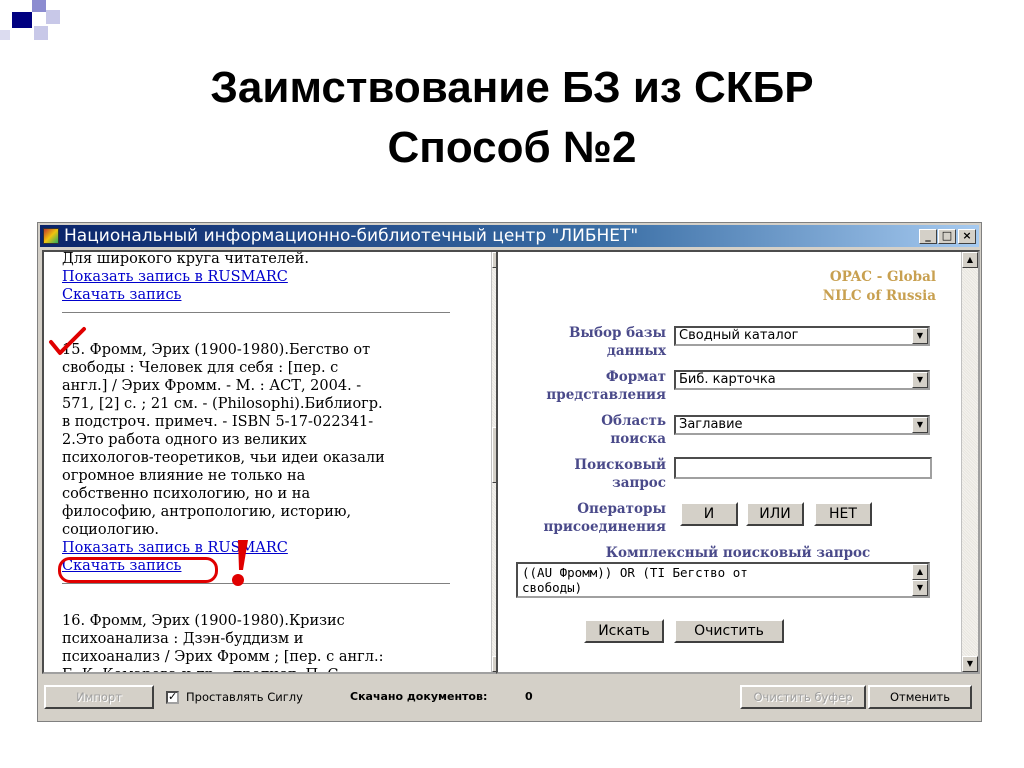 This screenshot has height=768, width=1024. Describe the element at coordinates (184, 440) in the screenshot. I see `record-line: 2.Это работа одного из великих` at that location.